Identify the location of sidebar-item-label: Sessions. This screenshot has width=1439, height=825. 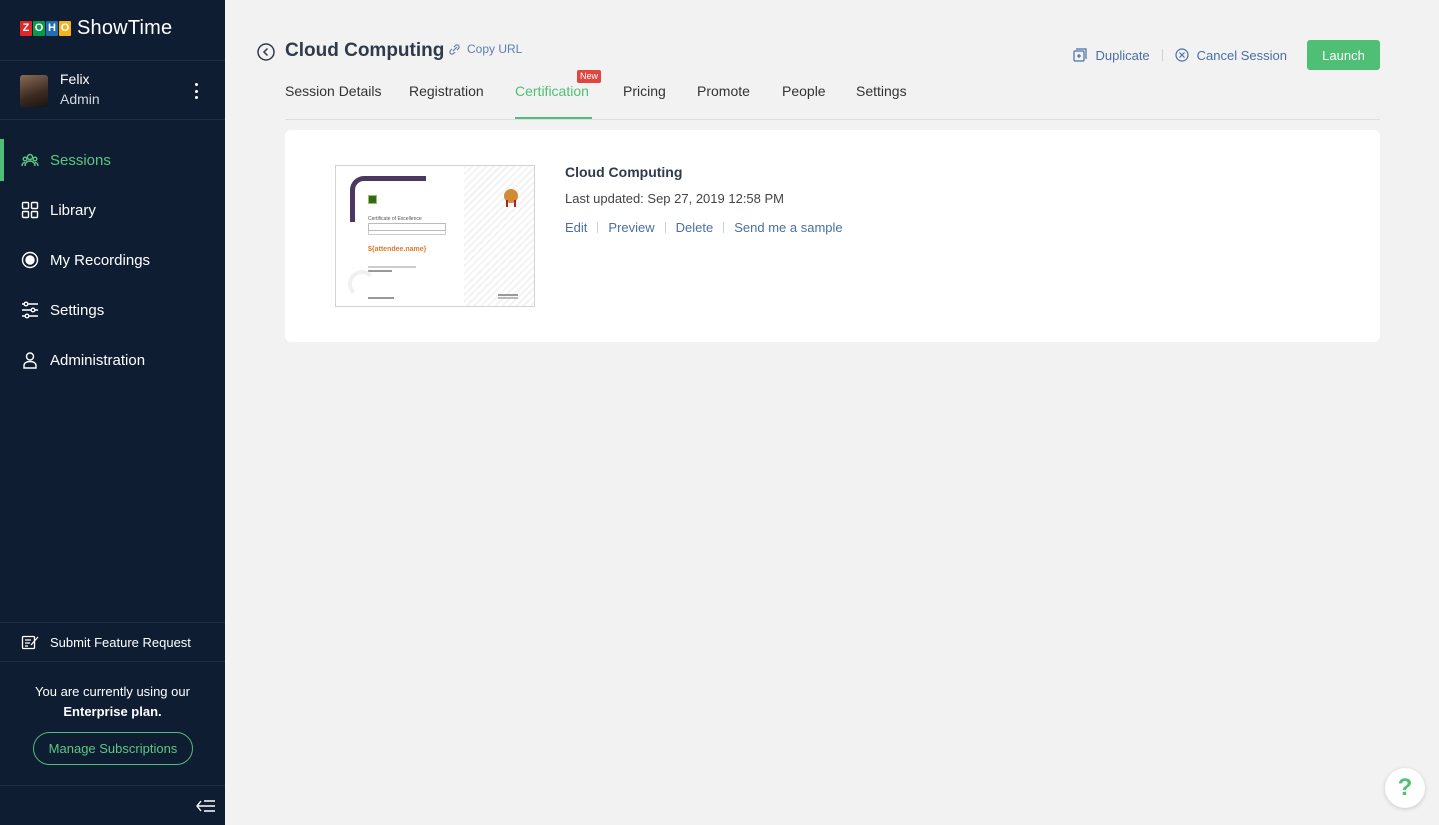
(80, 160).